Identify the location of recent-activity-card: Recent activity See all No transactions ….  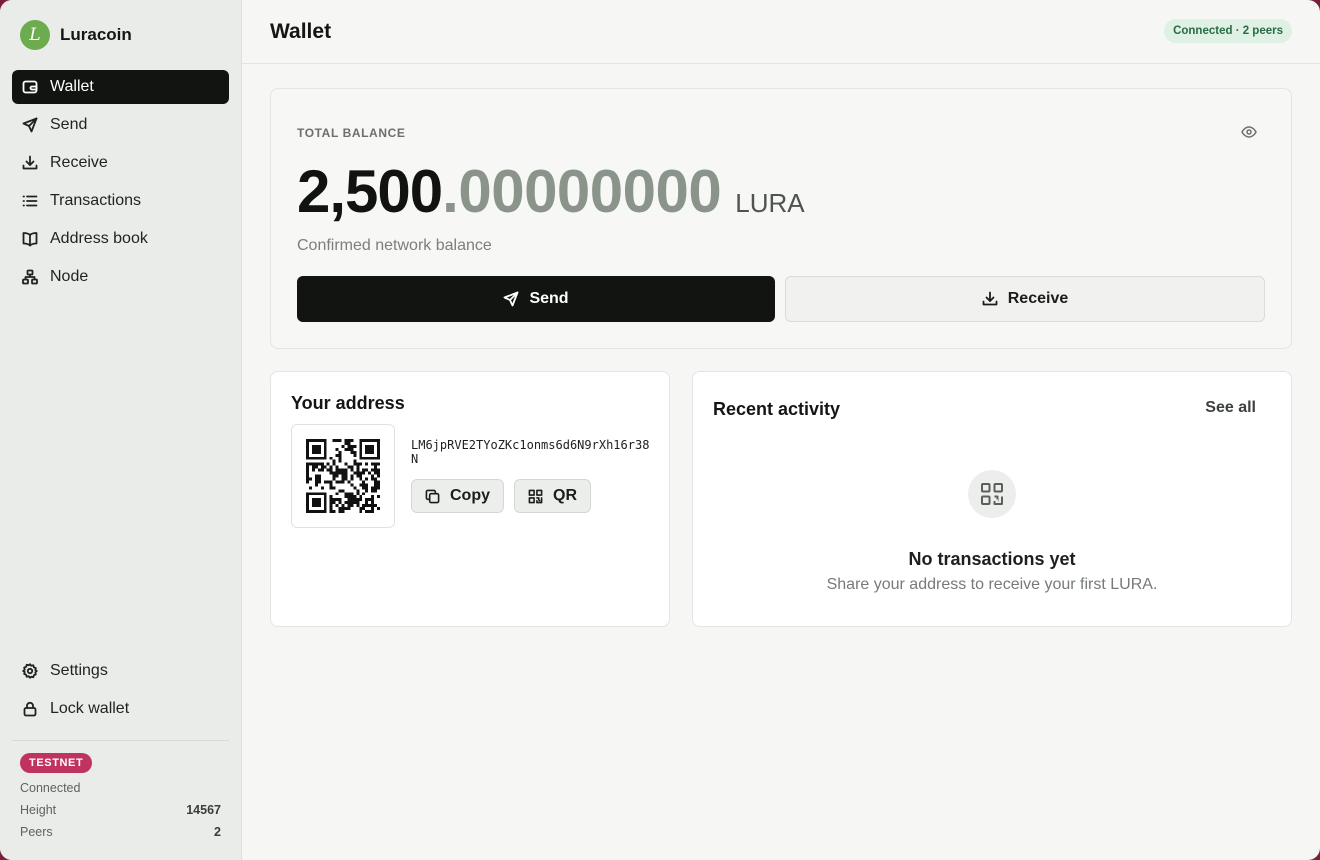
(992, 499).